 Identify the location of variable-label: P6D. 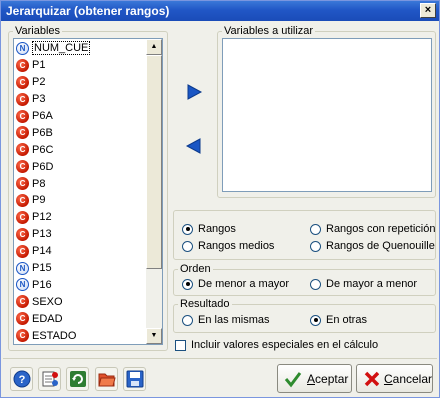
(43, 166).